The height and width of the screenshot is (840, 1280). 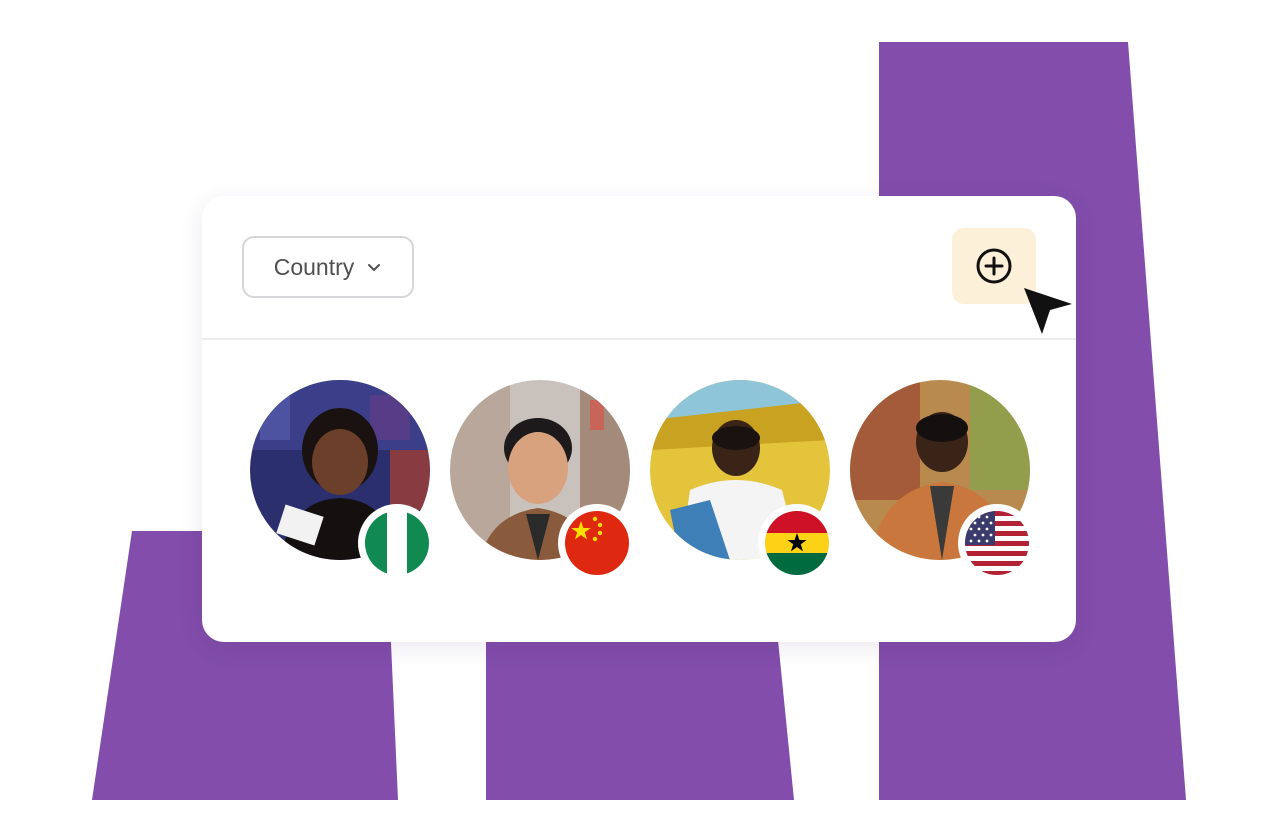 I want to click on ghana-flag-icon, so click(x=797, y=543).